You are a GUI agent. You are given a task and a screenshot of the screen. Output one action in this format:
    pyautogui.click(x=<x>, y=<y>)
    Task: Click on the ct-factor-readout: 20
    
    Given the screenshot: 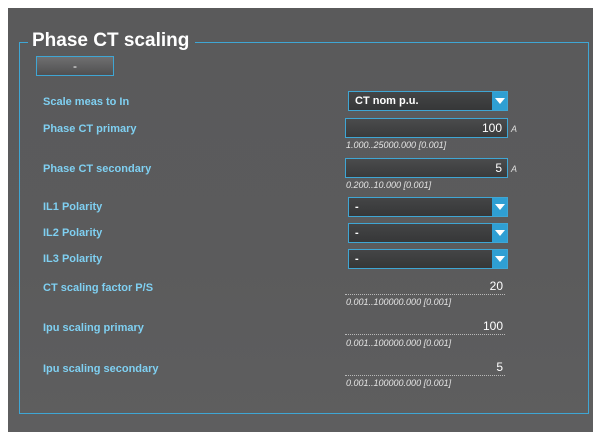 What is the action you would take?
    pyautogui.click(x=425, y=286)
    